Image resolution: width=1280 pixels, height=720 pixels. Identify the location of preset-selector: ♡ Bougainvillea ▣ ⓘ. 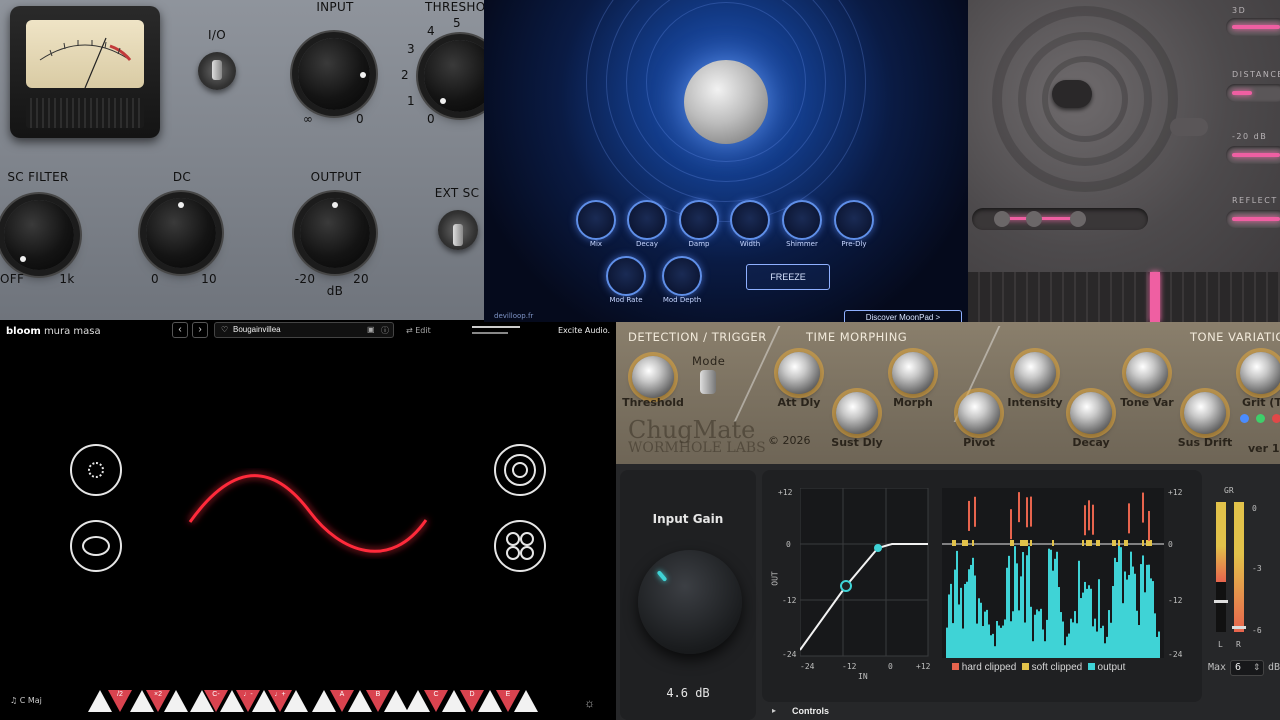
(304, 330).